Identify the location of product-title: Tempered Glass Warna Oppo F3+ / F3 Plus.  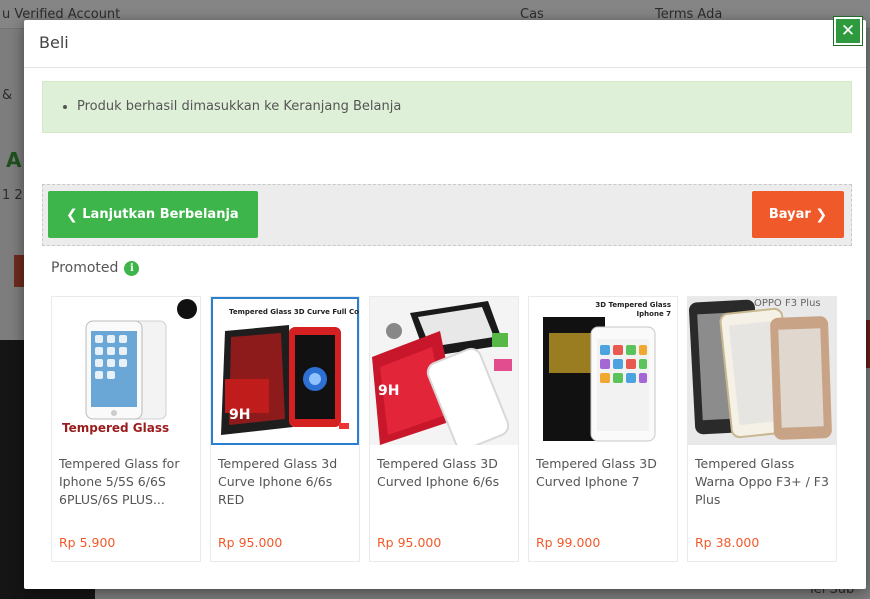
(764, 482).